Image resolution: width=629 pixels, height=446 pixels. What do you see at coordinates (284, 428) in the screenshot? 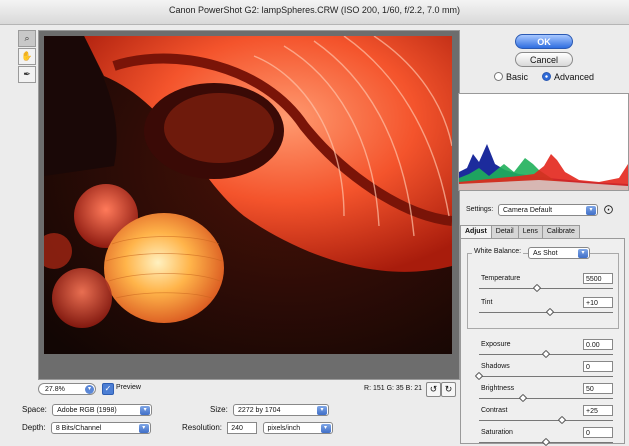
I see `resolution-unit-value: pixels/inch` at bounding box center [284, 428].